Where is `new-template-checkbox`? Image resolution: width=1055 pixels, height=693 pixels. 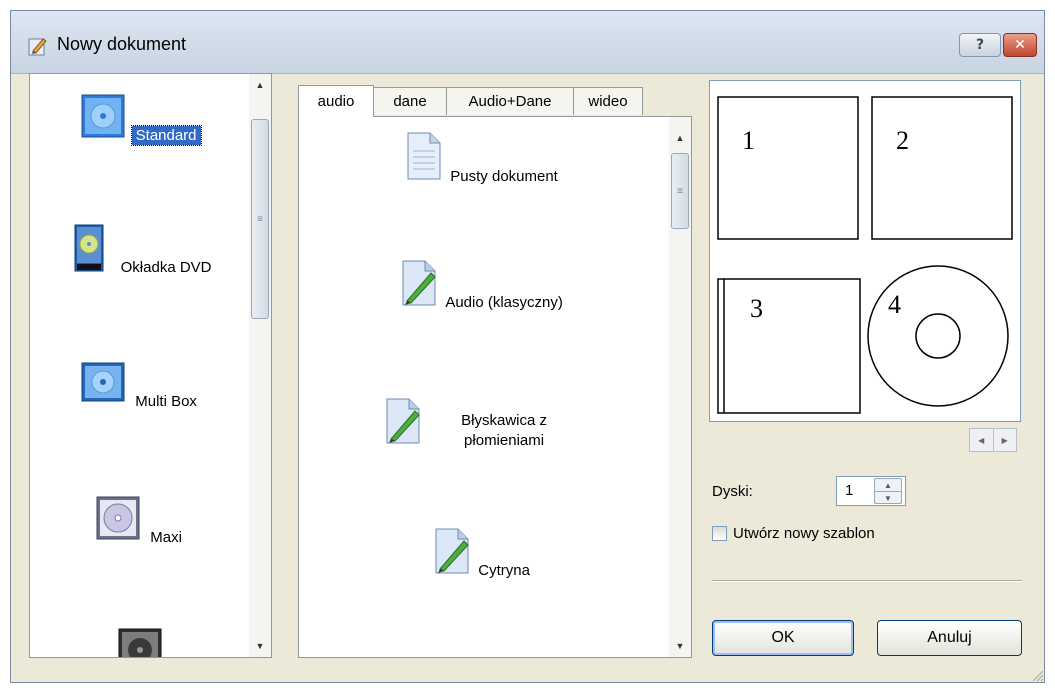 new-template-checkbox is located at coordinates (719, 533).